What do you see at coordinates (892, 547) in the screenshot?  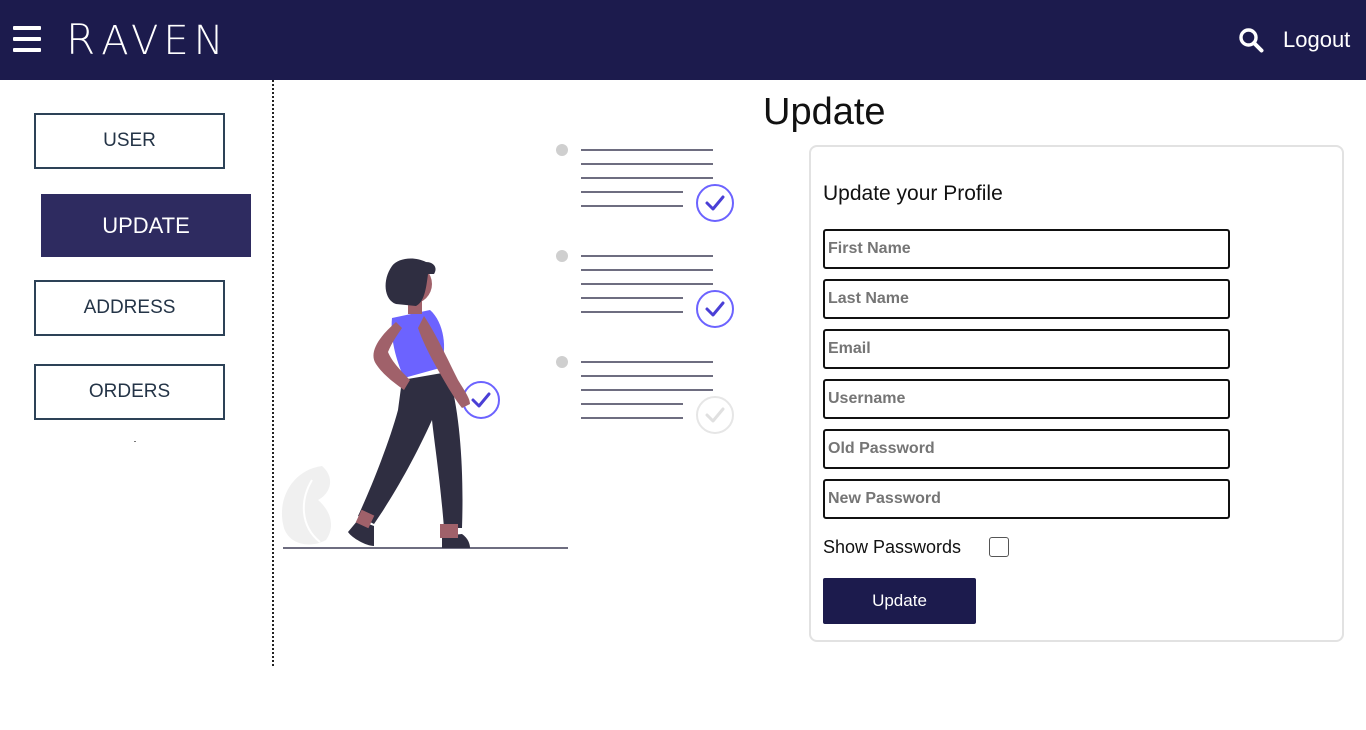 I see `show-passwords-label: Show Passwords` at bounding box center [892, 547].